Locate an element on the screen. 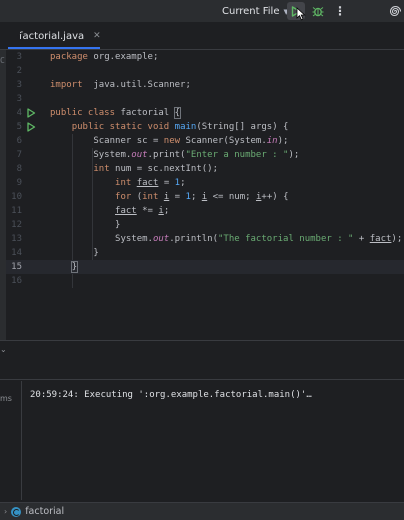 The width and height of the screenshot is (404, 520). line-number: 6 is located at coordinates (19, 141).